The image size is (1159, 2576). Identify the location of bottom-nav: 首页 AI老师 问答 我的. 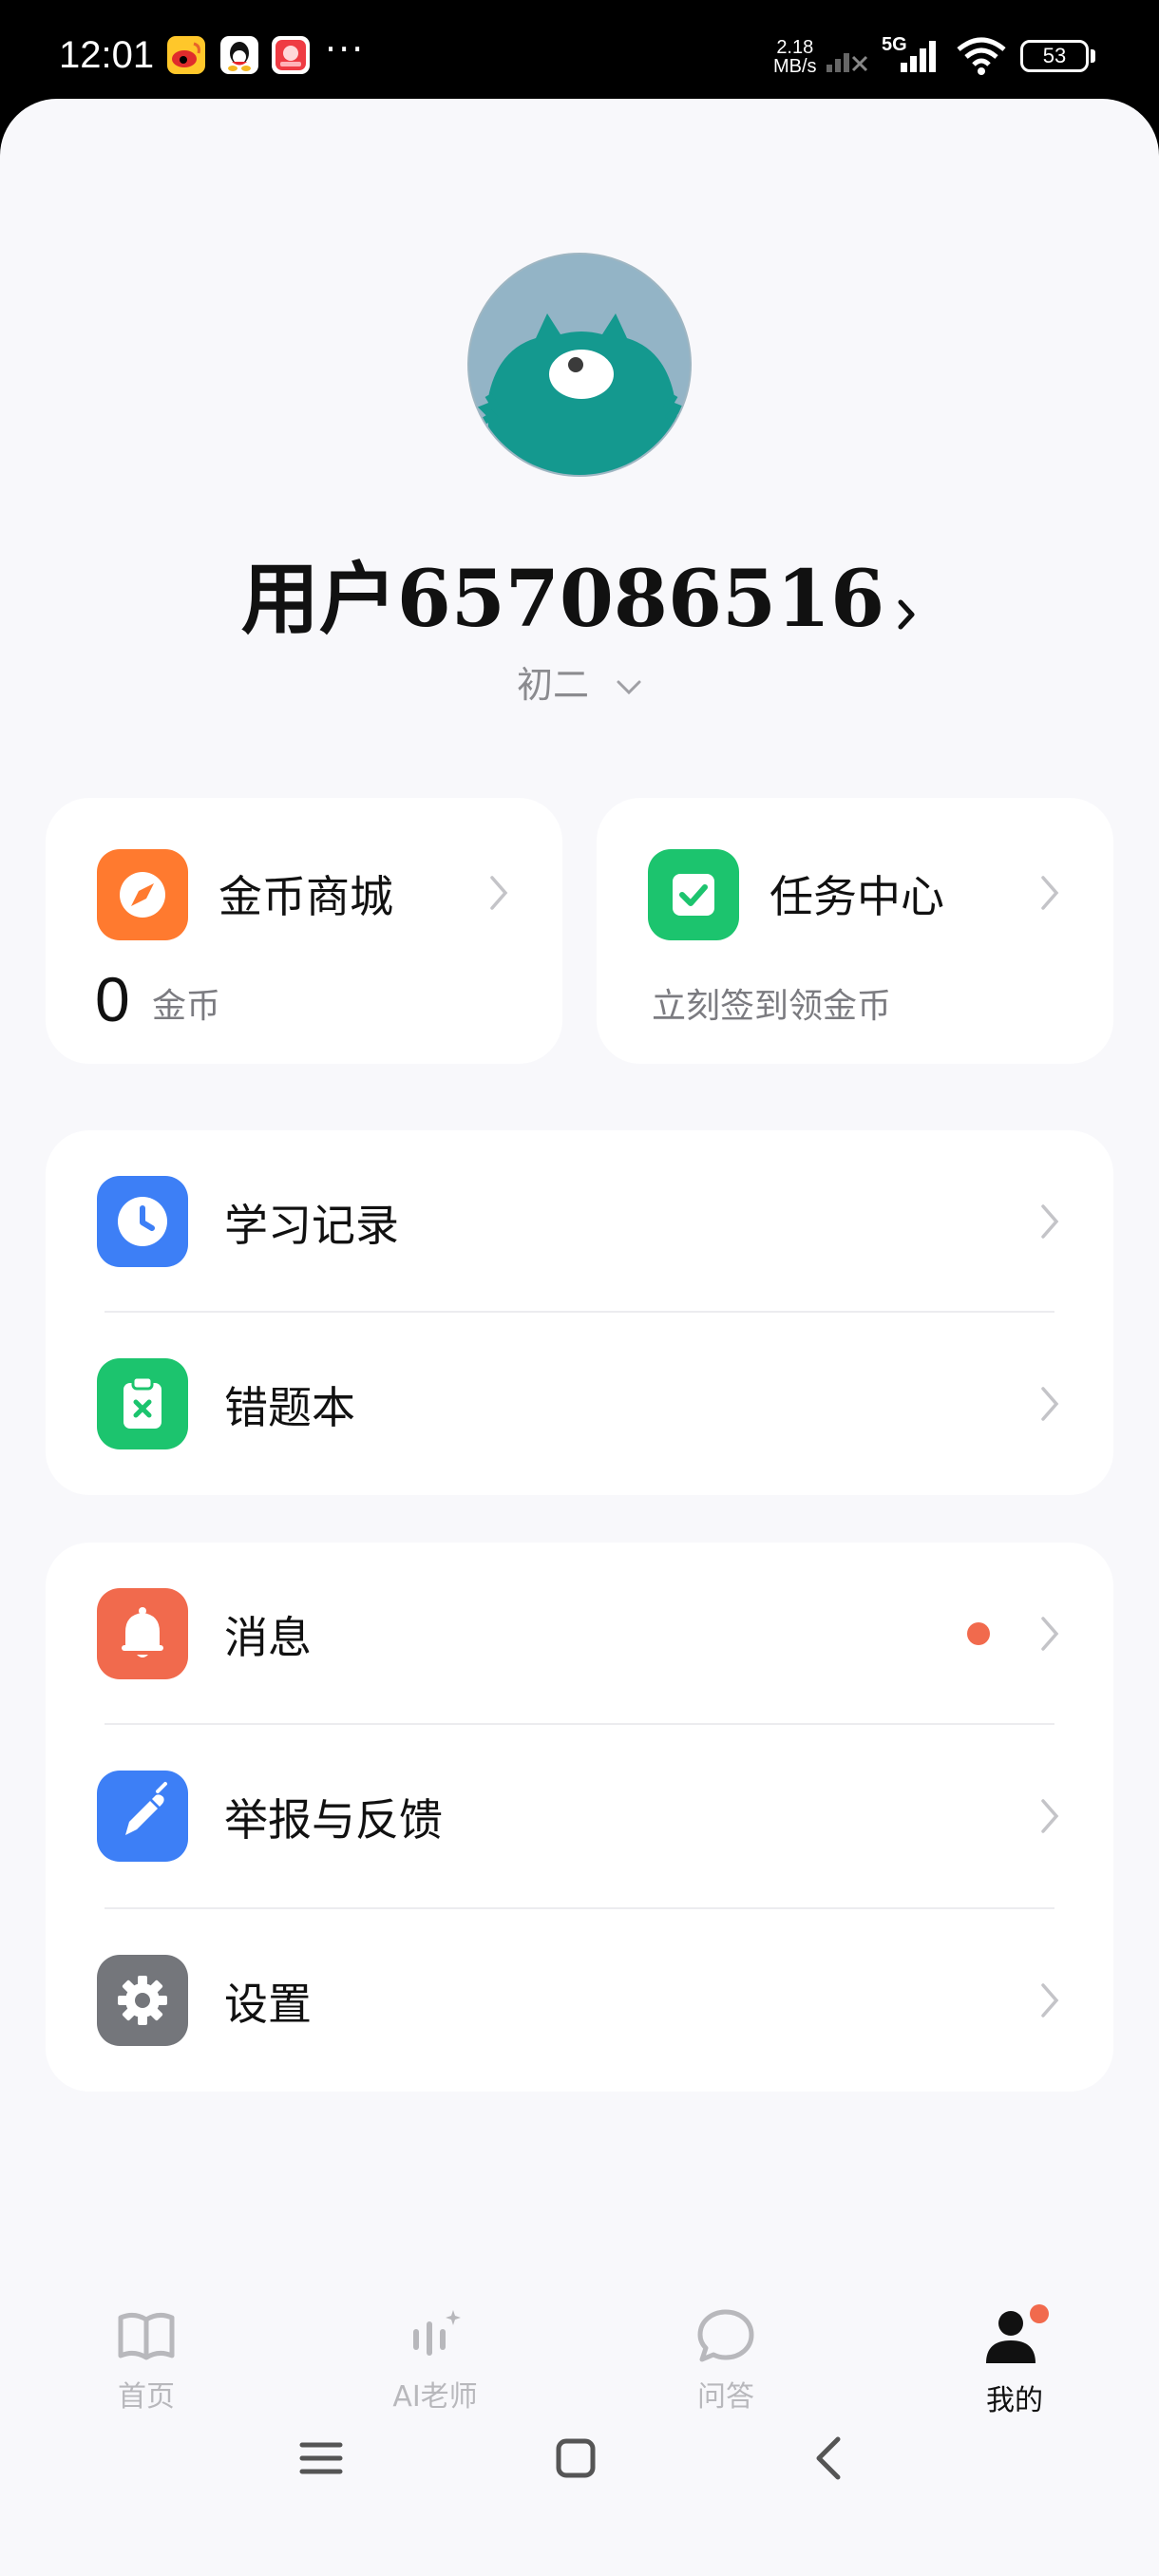
(579, 2360).